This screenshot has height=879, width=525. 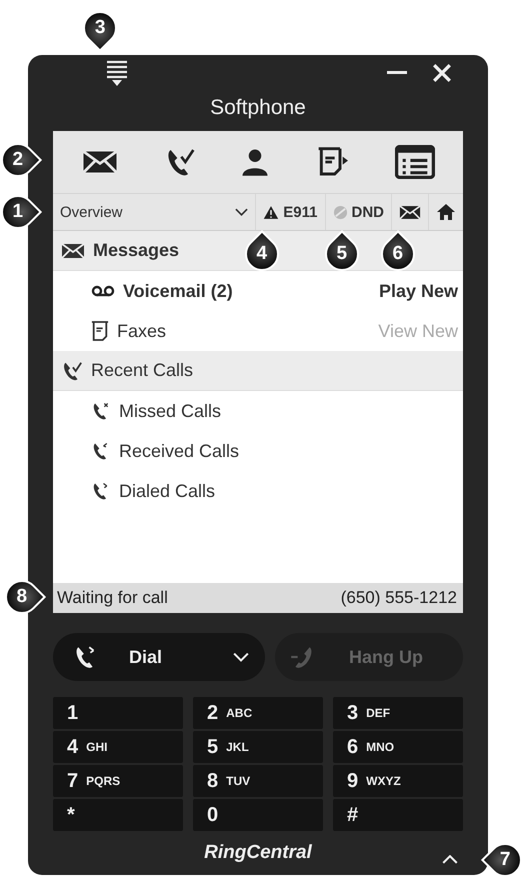 I want to click on keypad-key: 7 PQRS, so click(x=118, y=781).